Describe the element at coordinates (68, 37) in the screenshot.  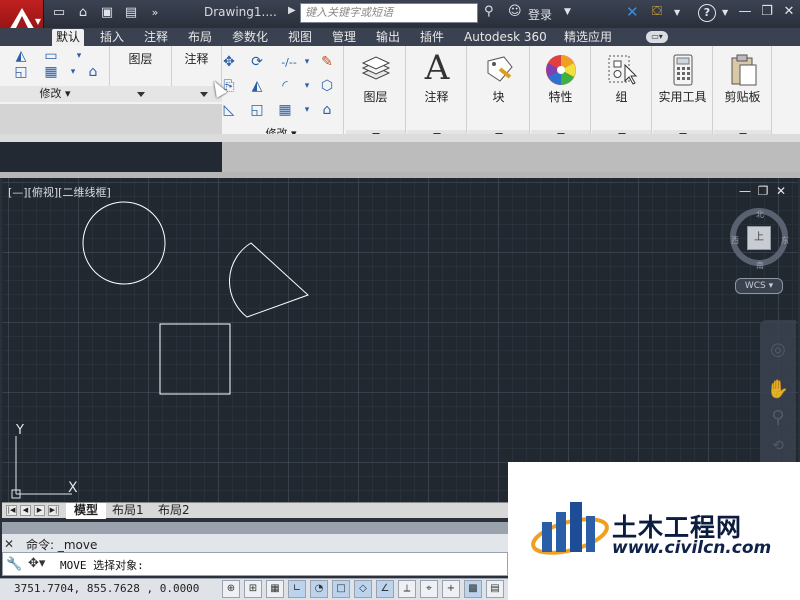
I see `tab-home: 默认` at that location.